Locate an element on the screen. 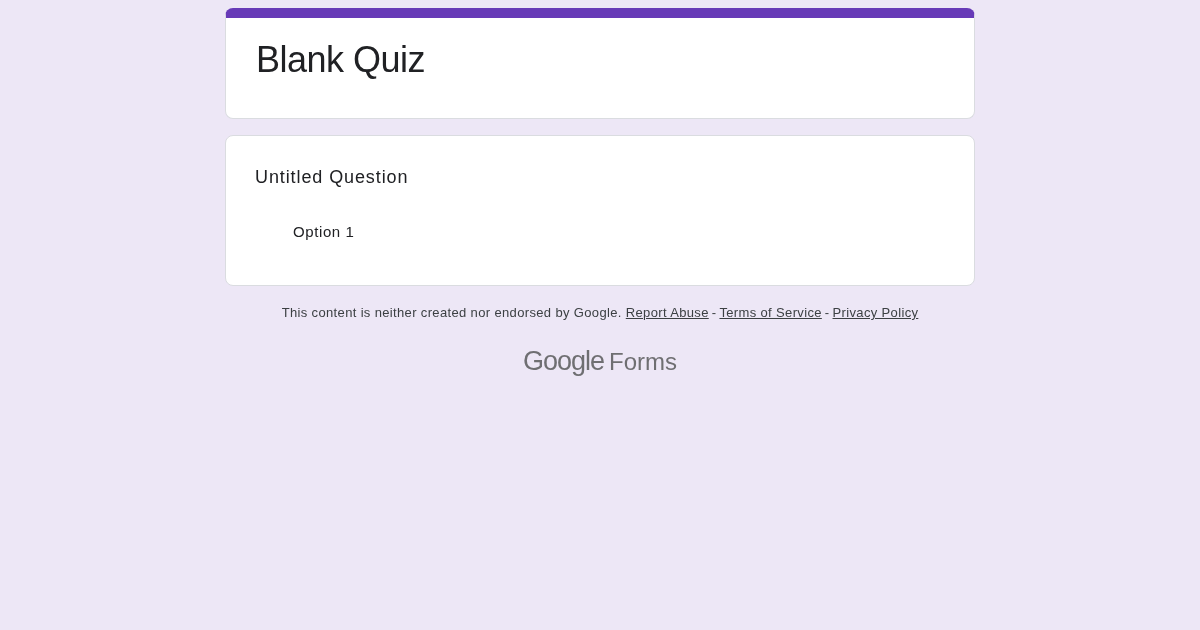  form-title: Blank Quiz is located at coordinates (341, 60).